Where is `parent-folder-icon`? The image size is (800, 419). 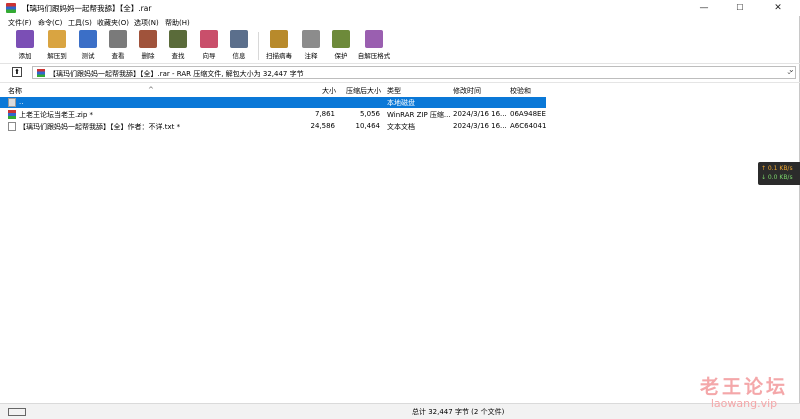
parent-folder-icon is located at coordinates (12, 102).